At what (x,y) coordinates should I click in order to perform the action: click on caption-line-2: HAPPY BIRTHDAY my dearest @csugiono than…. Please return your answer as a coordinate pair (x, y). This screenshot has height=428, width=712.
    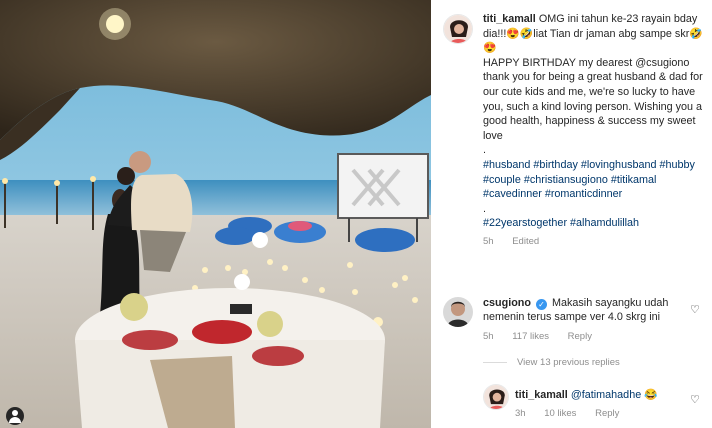
    Looking at the image, I should click on (593, 99).